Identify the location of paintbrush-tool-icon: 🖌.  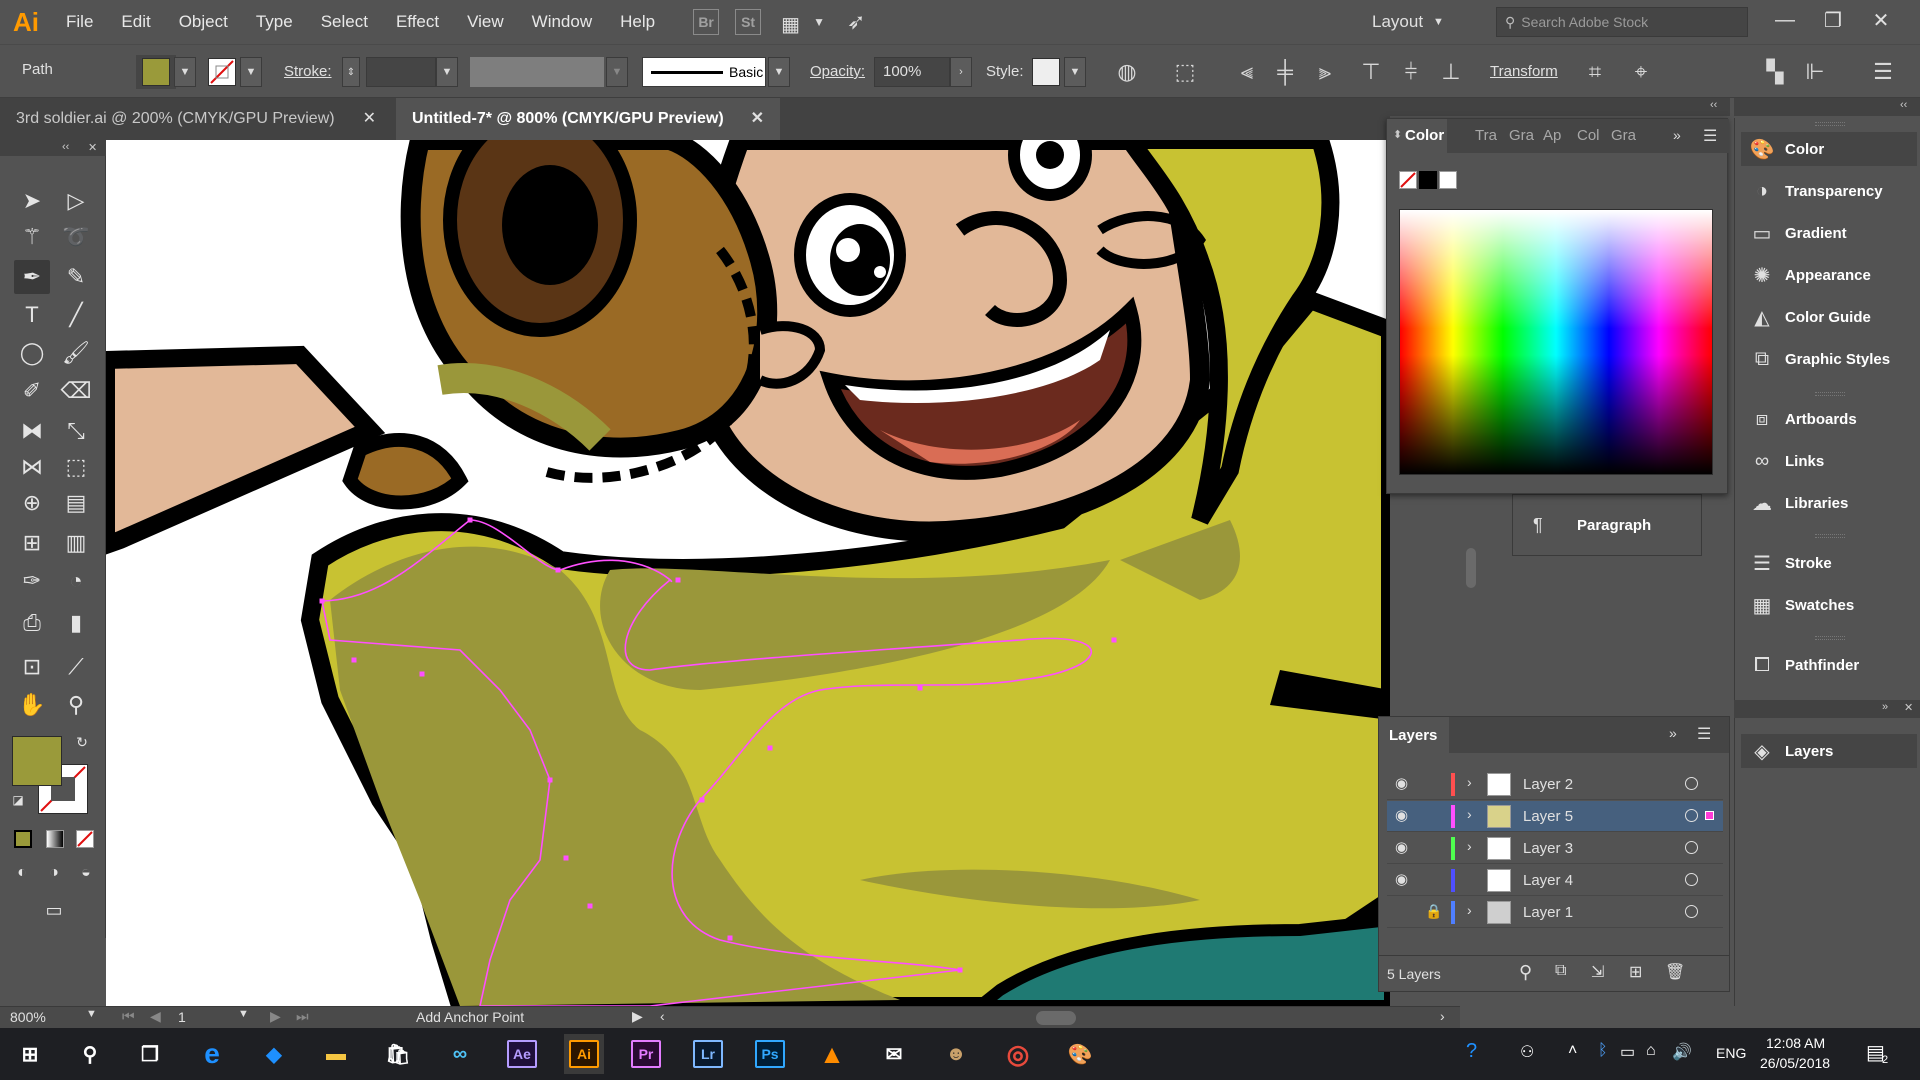
(76, 353).